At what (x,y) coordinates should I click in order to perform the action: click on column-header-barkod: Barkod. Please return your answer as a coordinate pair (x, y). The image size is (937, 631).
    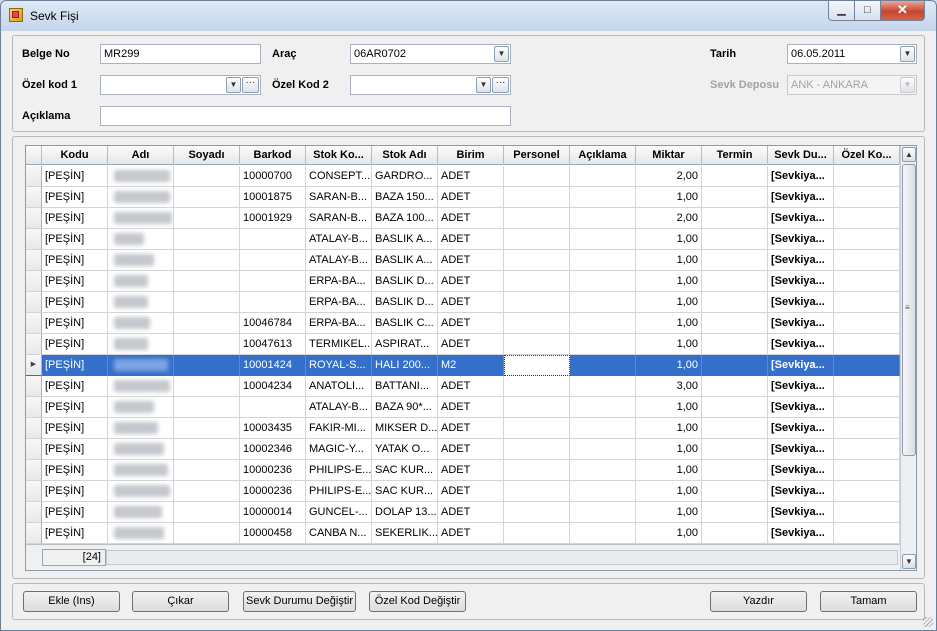
    Looking at the image, I should click on (273, 155).